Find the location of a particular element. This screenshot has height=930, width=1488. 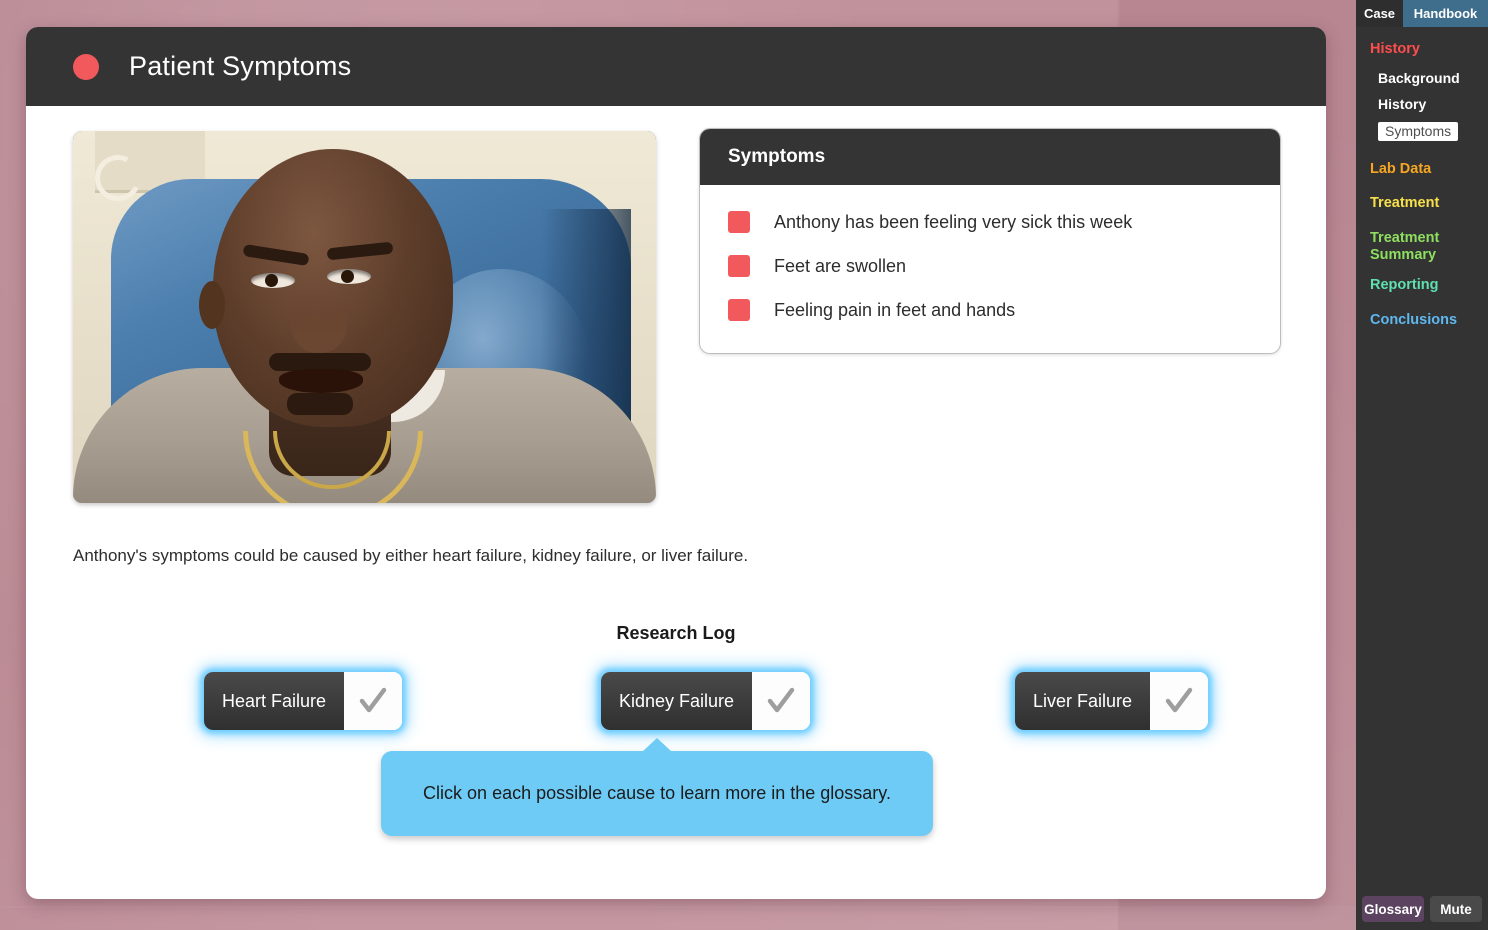

symptoms-panel-title: Symptoms is located at coordinates (777, 156).